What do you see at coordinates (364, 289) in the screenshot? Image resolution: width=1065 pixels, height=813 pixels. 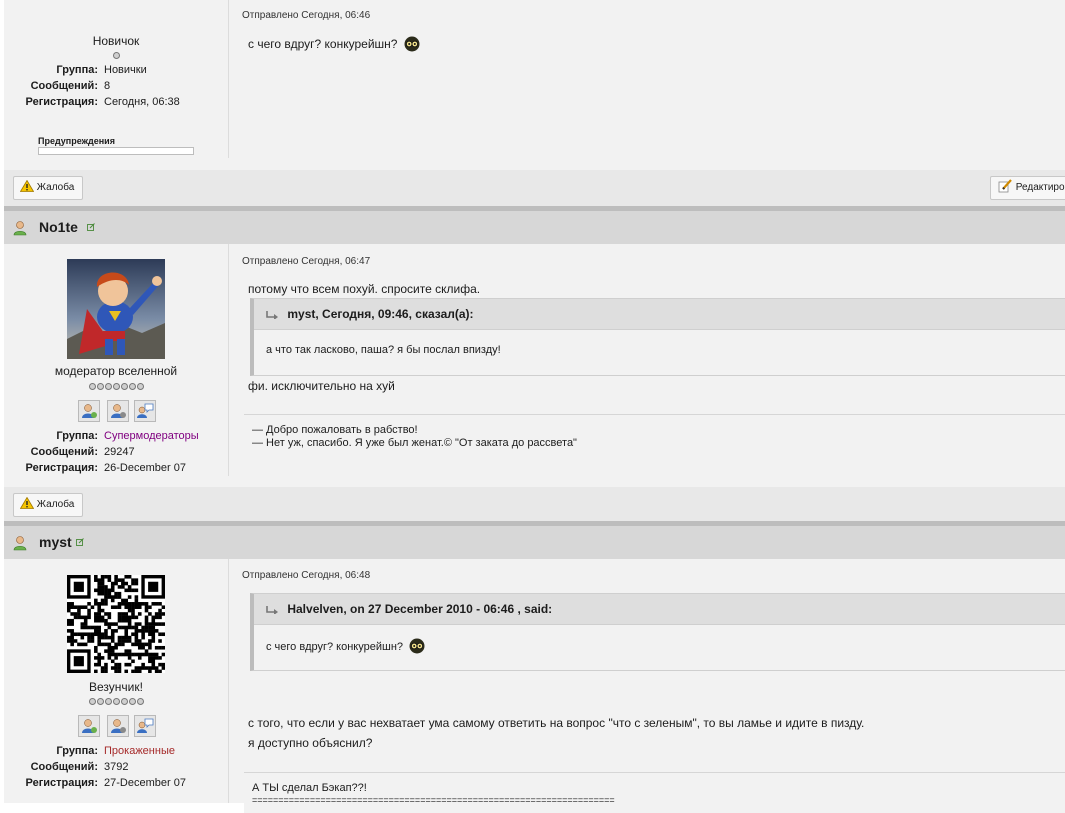 I see `post-text-before: потому что всем похуй. спросите склифа.` at bounding box center [364, 289].